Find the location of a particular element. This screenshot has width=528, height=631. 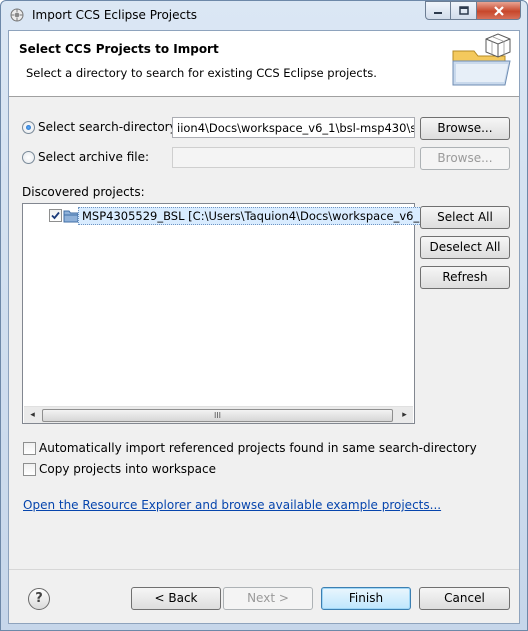

help-icon: ? is located at coordinates (39, 598).